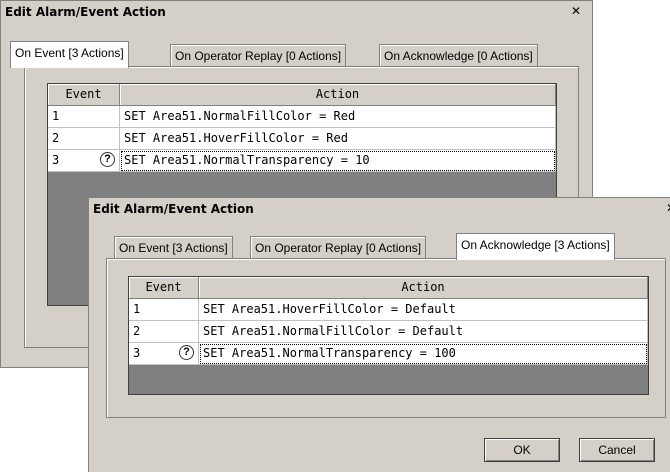 This screenshot has height=472, width=670. What do you see at coordinates (458, 56) in the screenshot?
I see `tab-on-acknowledge: On Acknowledge [0 Actions]` at bounding box center [458, 56].